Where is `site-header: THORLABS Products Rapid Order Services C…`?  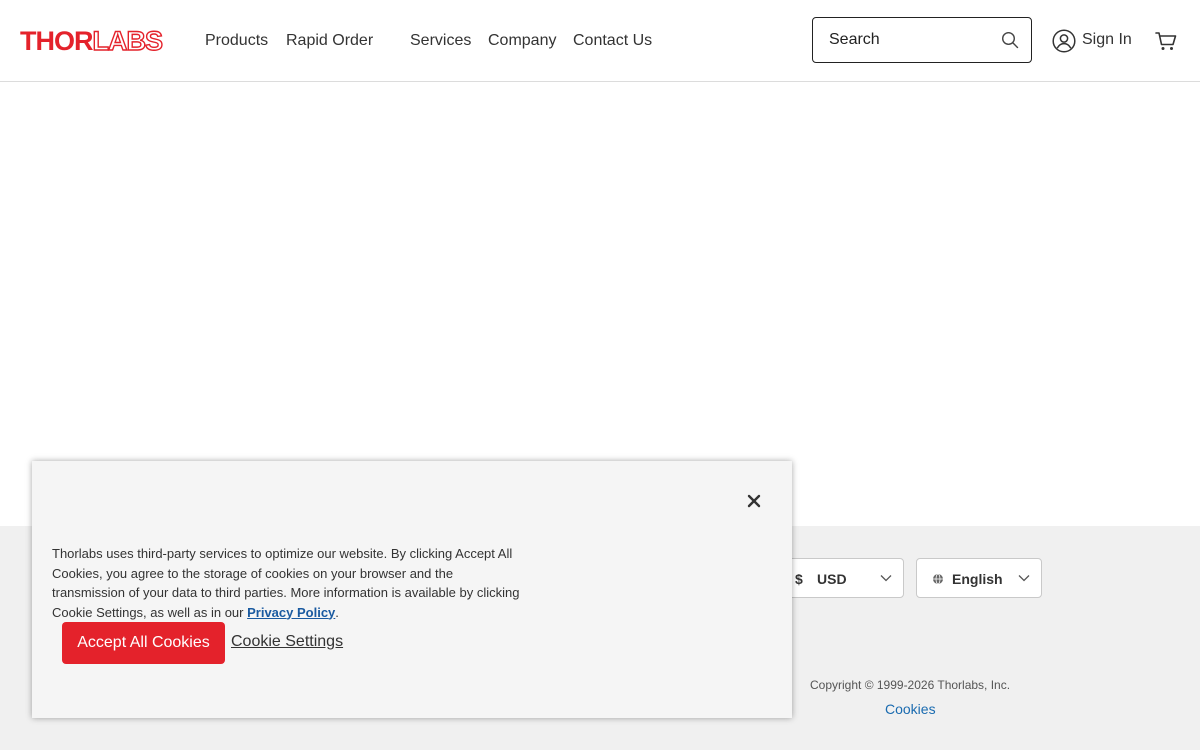 site-header: THORLABS Products Rapid Order Services C… is located at coordinates (600, 41).